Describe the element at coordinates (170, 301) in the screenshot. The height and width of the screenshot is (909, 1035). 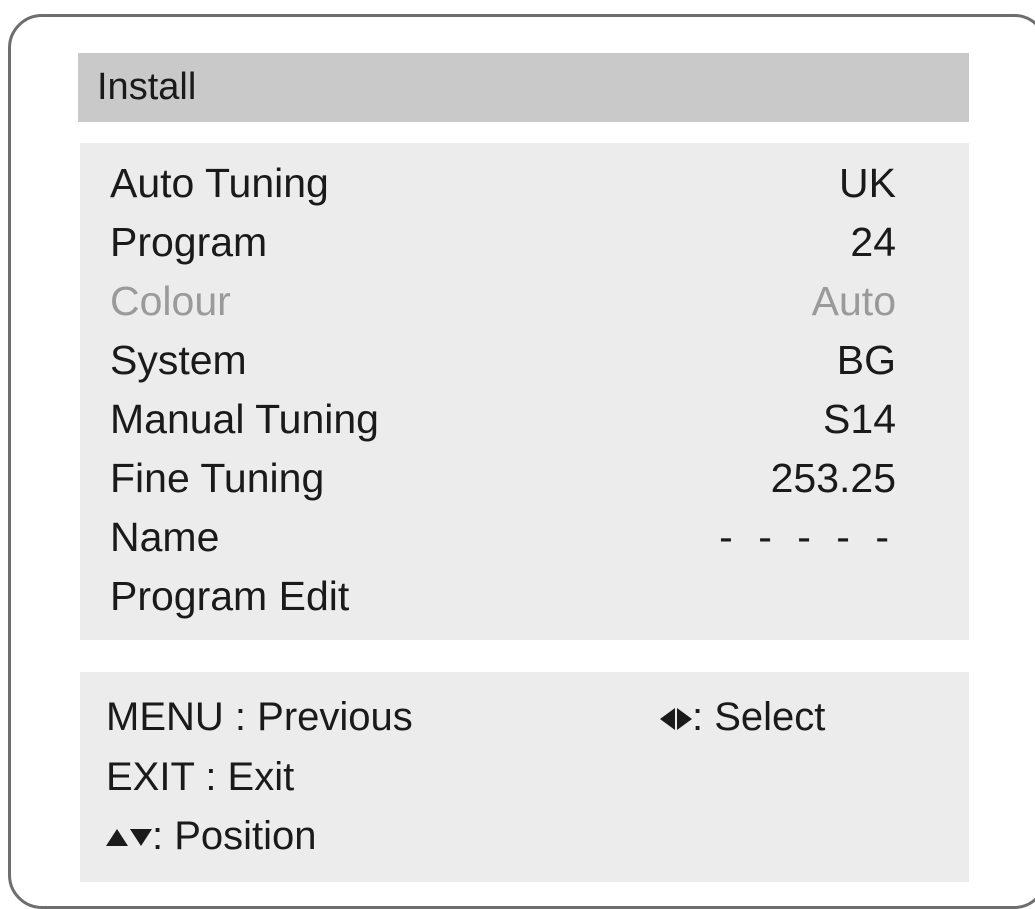
I see `menu-item-label: Colour` at that location.